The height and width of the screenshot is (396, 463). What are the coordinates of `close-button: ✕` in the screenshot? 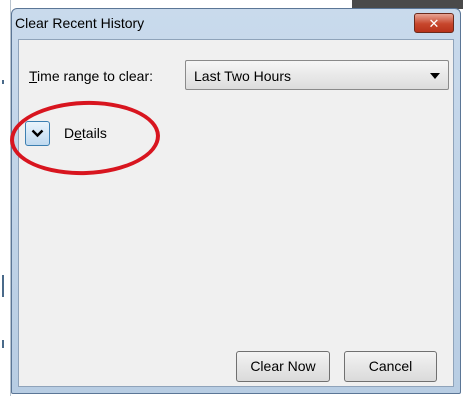 It's located at (434, 23).